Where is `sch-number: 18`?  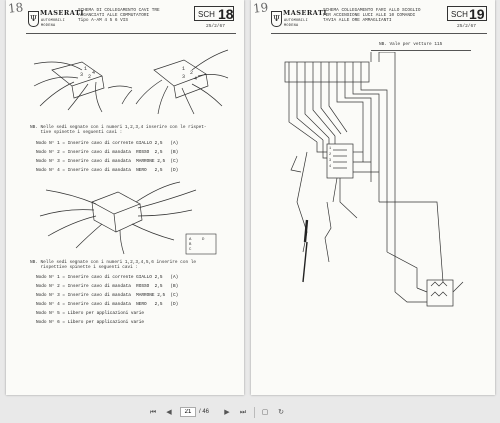 sch-number: 18 is located at coordinates (226, 14).